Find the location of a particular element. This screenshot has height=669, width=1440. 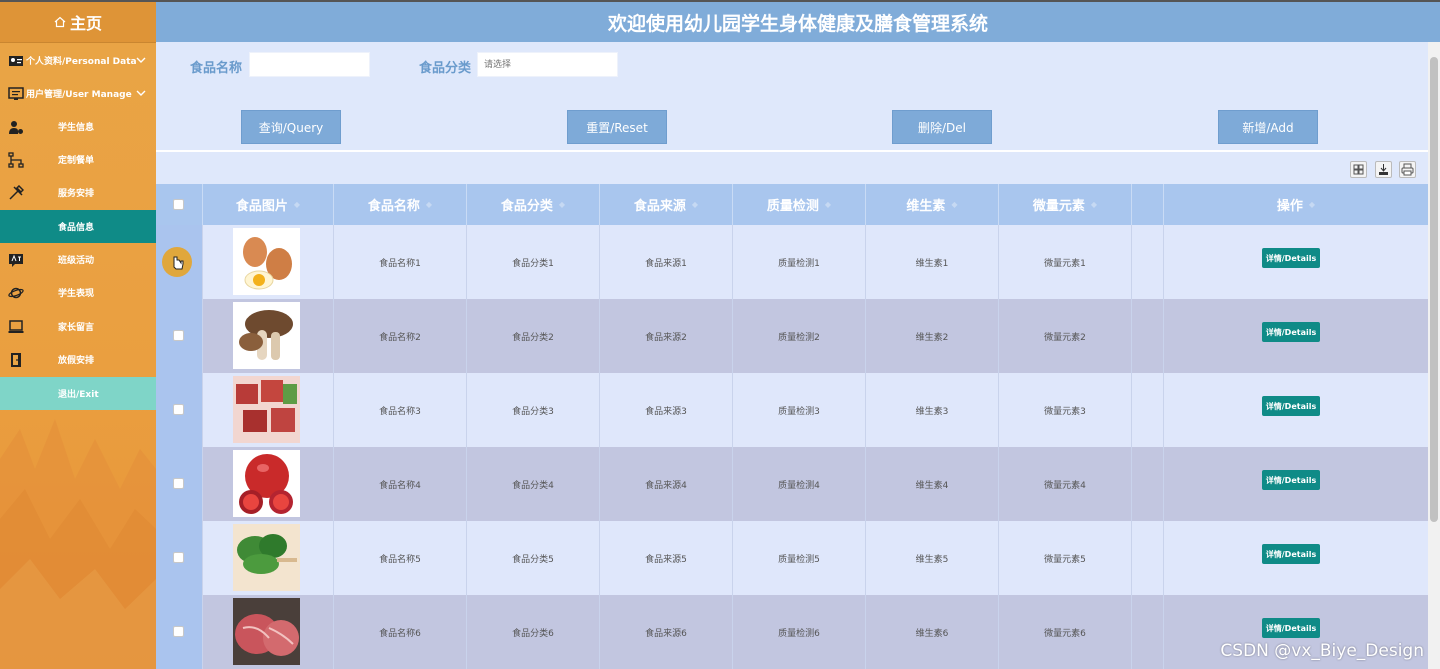

vertical-scrollbar is located at coordinates (1434, 355).